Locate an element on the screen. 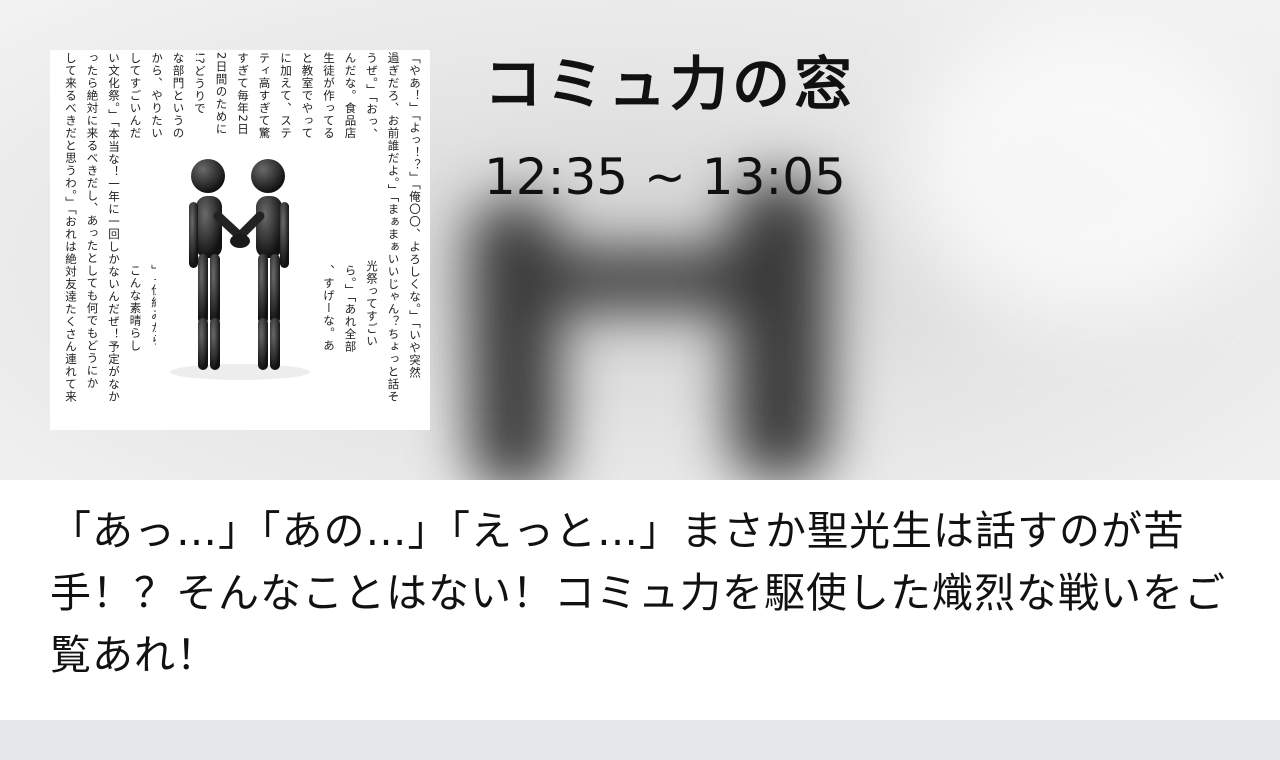  thumbnail-text-column: んだな。食品店 ら。」「あれ全部 is located at coordinates (350, 202).